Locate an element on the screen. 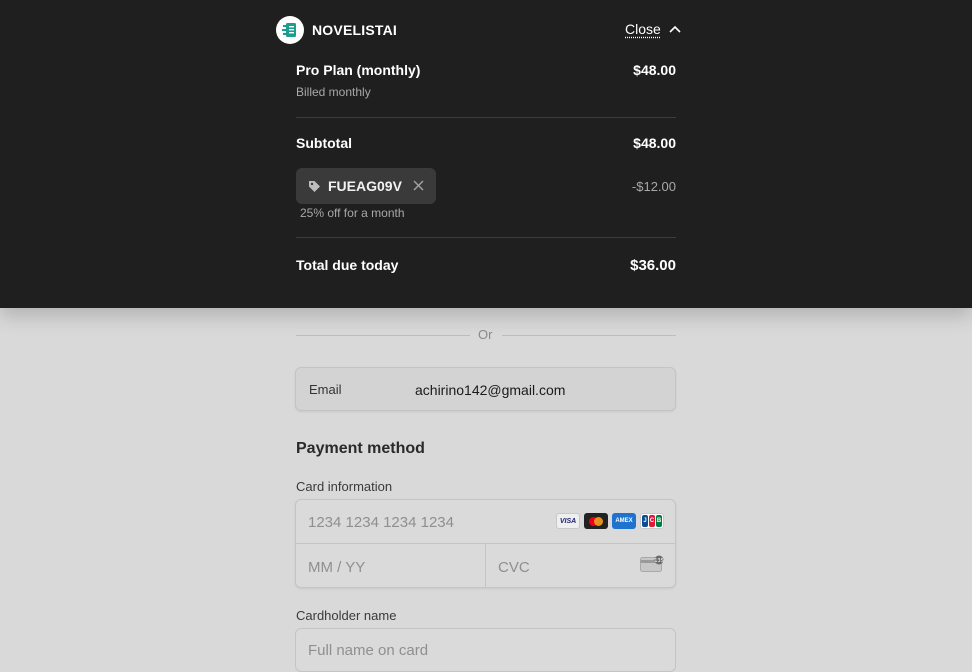  close-icon is located at coordinates (418, 185).